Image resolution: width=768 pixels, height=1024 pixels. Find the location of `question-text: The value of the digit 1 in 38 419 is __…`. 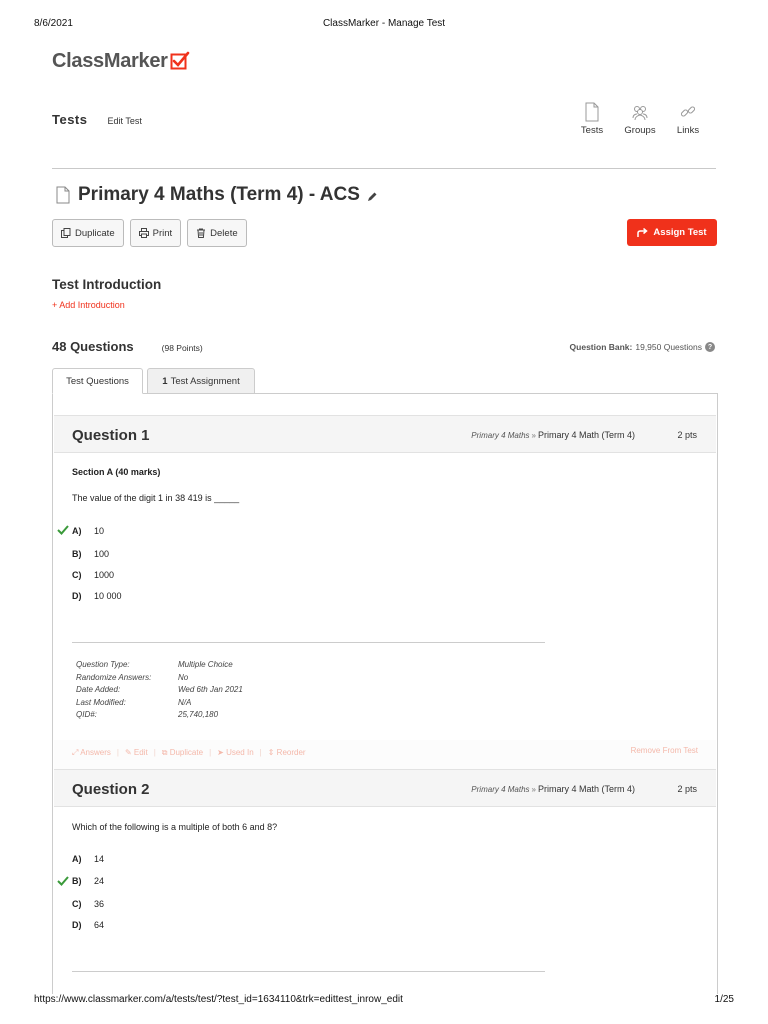

question-text: The value of the digit 1 in 38 419 is __… is located at coordinates (156, 498).